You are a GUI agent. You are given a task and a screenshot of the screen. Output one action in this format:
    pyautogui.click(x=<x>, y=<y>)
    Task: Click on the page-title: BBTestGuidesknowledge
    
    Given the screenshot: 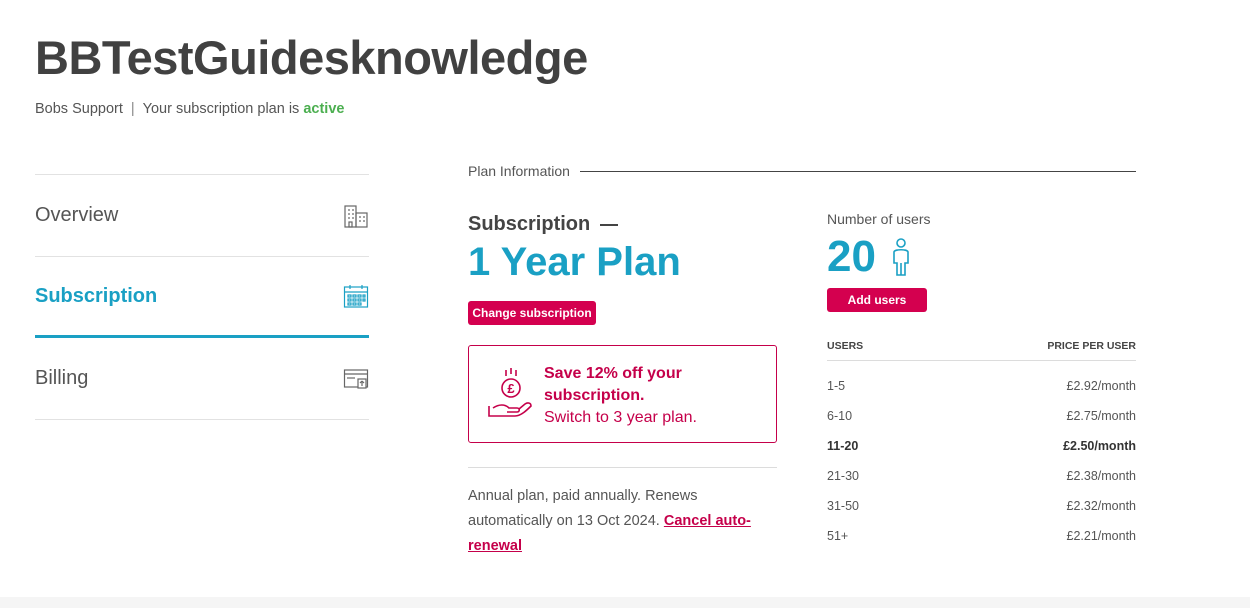 What is the action you would take?
    pyautogui.click(x=311, y=57)
    